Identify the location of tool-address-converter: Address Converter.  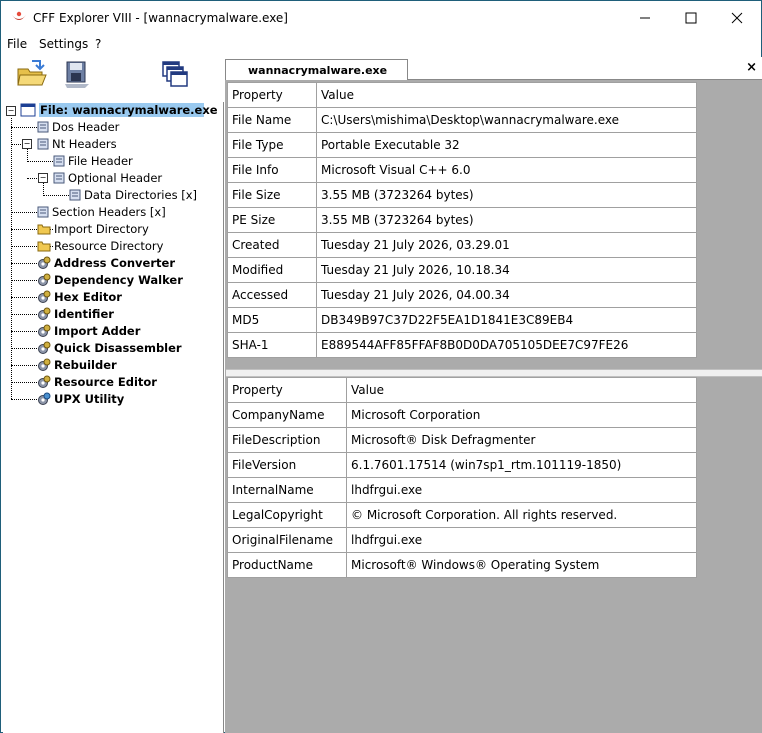
(106, 263).